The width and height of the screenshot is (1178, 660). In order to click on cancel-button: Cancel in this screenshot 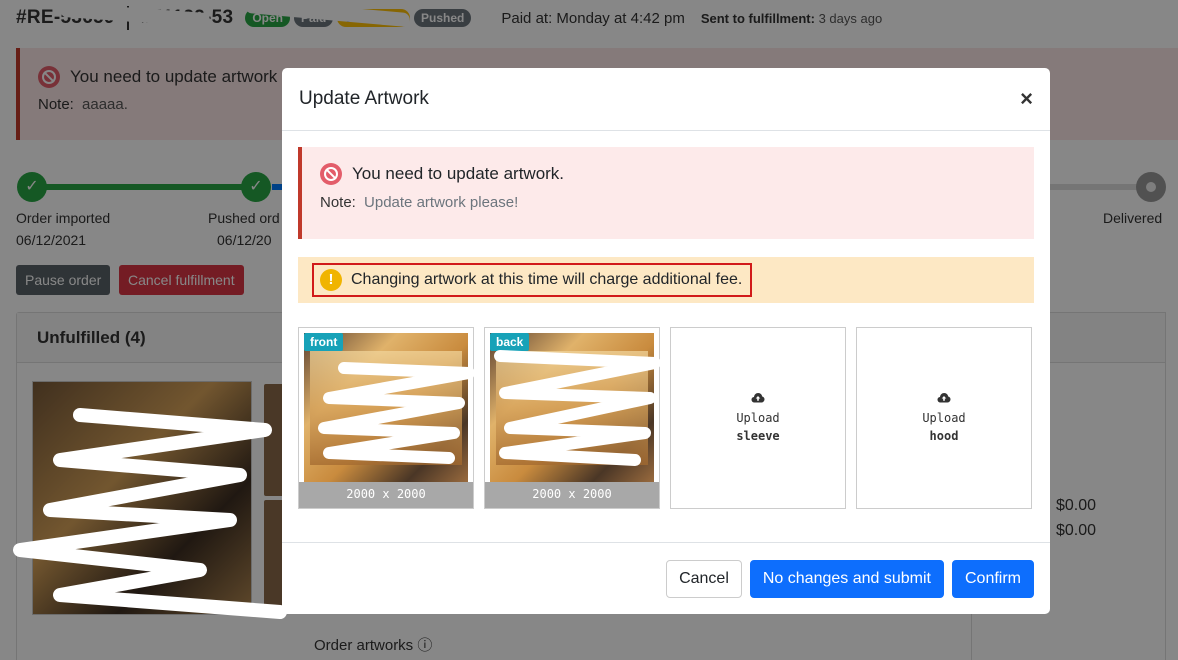, I will do `click(704, 578)`.